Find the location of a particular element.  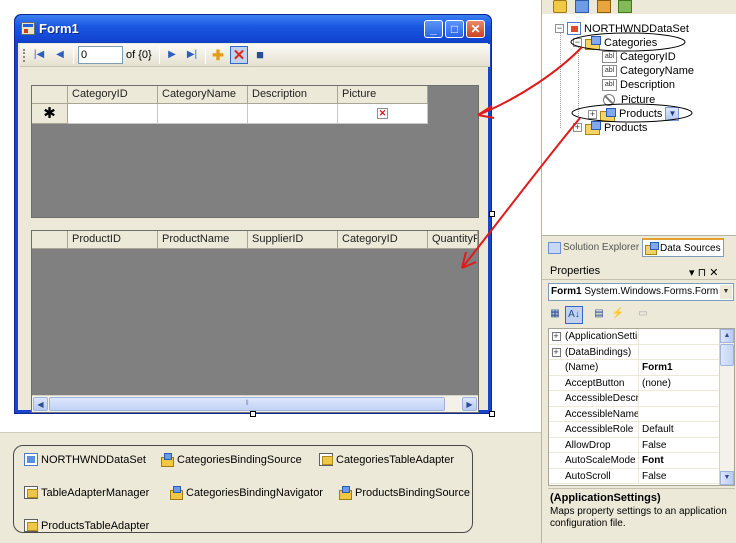

minimize-icon: _ is located at coordinates (433, 29).